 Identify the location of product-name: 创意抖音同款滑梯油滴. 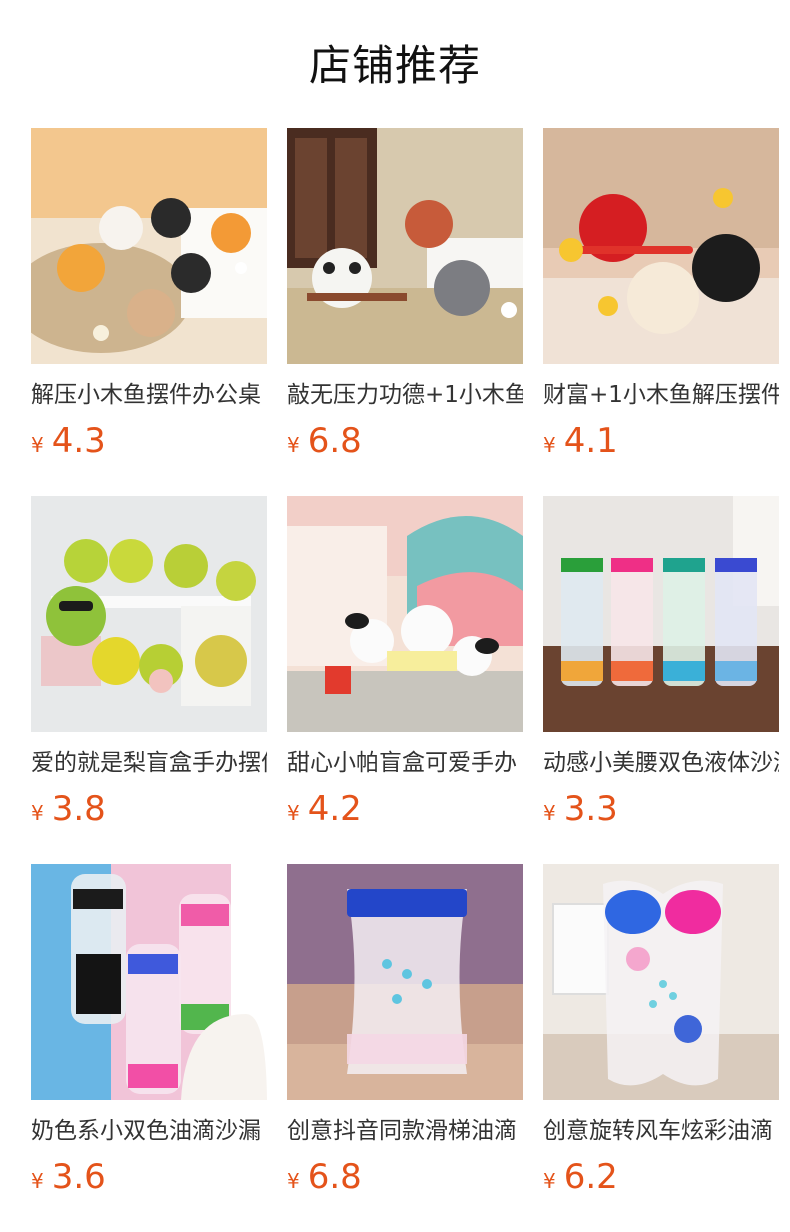
(405, 1131).